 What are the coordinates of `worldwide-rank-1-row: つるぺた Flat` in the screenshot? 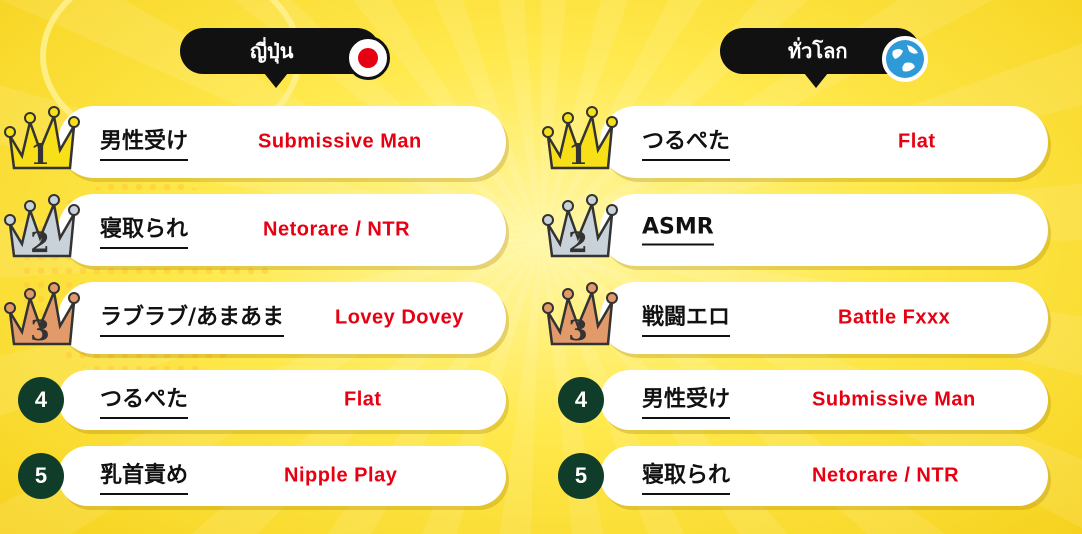 It's located at (824, 142).